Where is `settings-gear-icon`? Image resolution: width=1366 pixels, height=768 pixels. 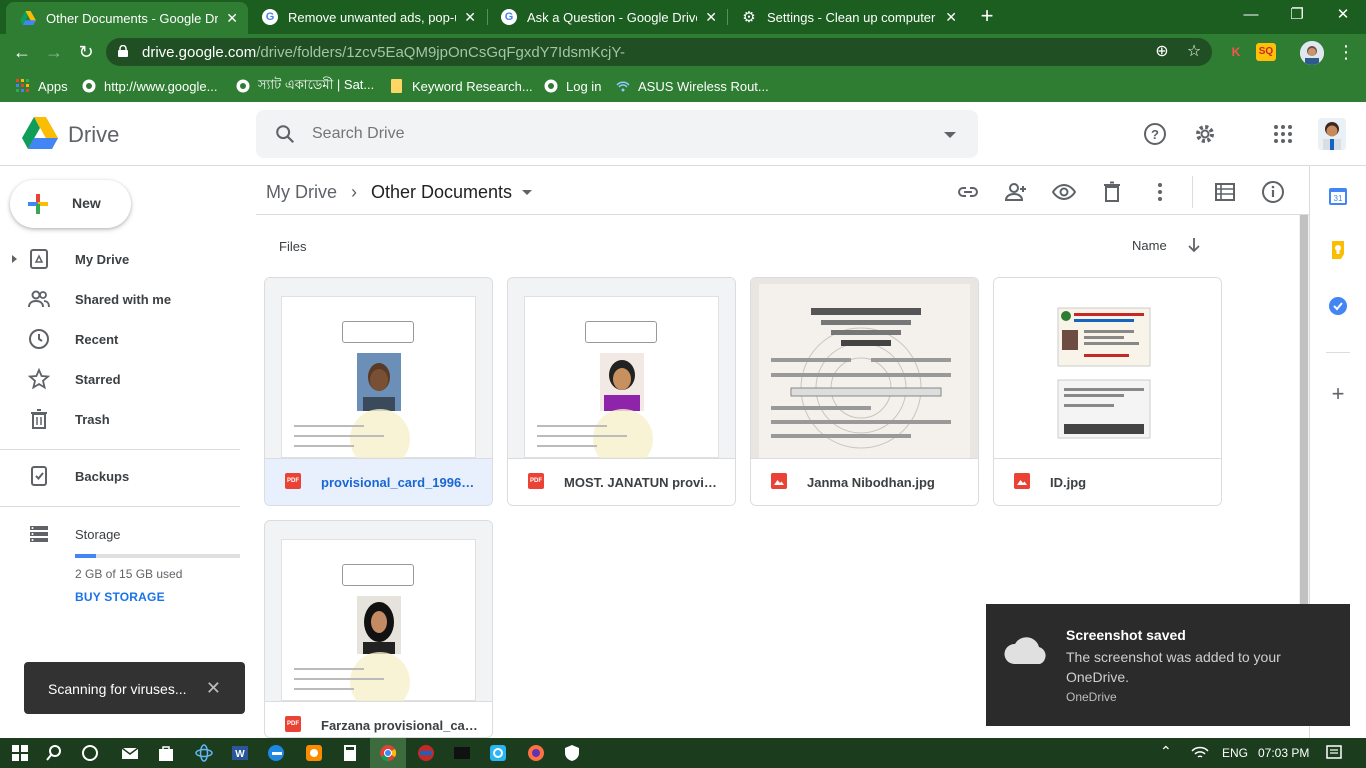 settings-gear-icon is located at coordinates (1205, 134).